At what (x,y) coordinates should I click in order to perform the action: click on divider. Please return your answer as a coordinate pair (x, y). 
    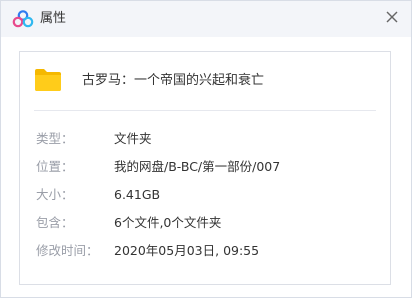
    Looking at the image, I should click on (205, 110).